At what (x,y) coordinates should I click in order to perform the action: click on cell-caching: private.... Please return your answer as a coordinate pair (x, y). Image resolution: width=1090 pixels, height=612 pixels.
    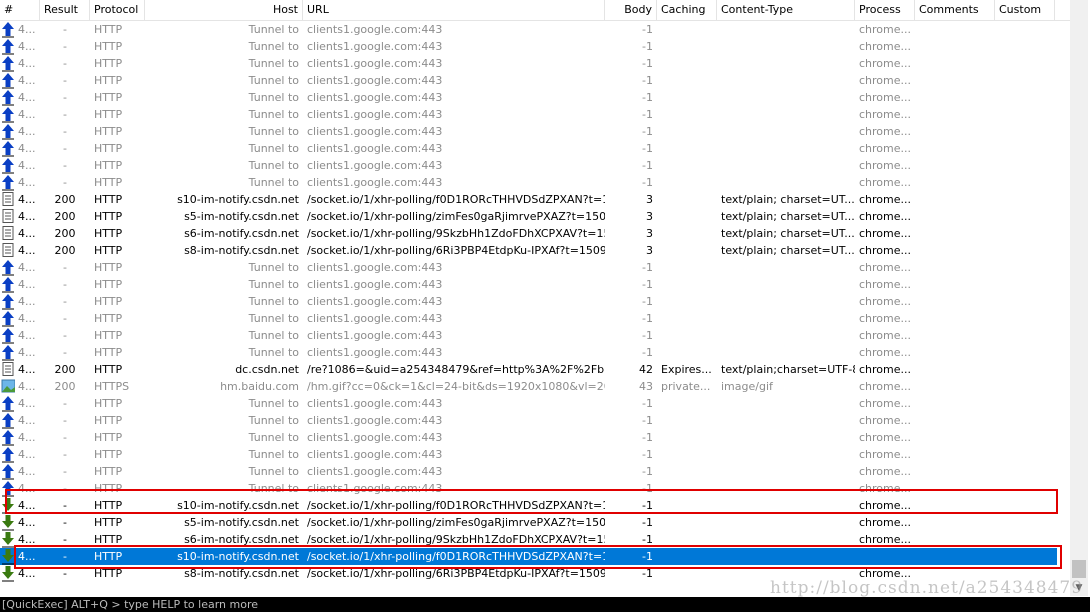
    Looking at the image, I should click on (686, 386).